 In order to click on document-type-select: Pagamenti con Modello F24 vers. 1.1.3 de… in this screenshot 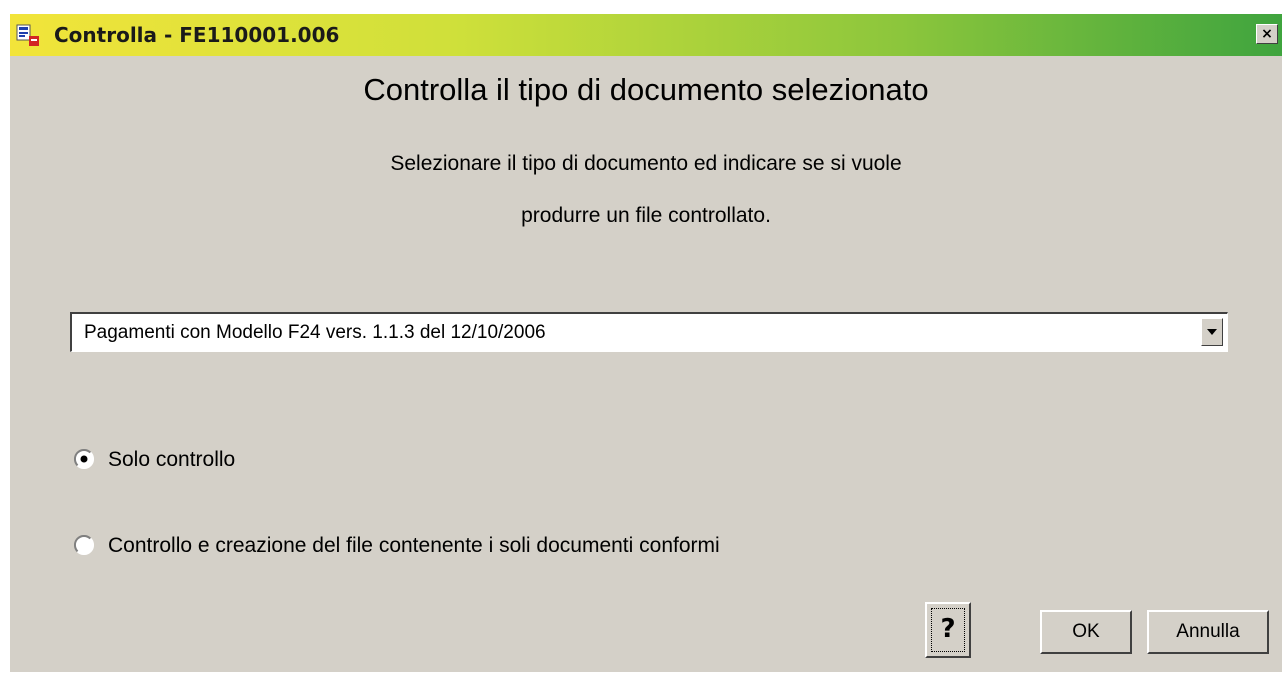, I will do `click(649, 332)`.